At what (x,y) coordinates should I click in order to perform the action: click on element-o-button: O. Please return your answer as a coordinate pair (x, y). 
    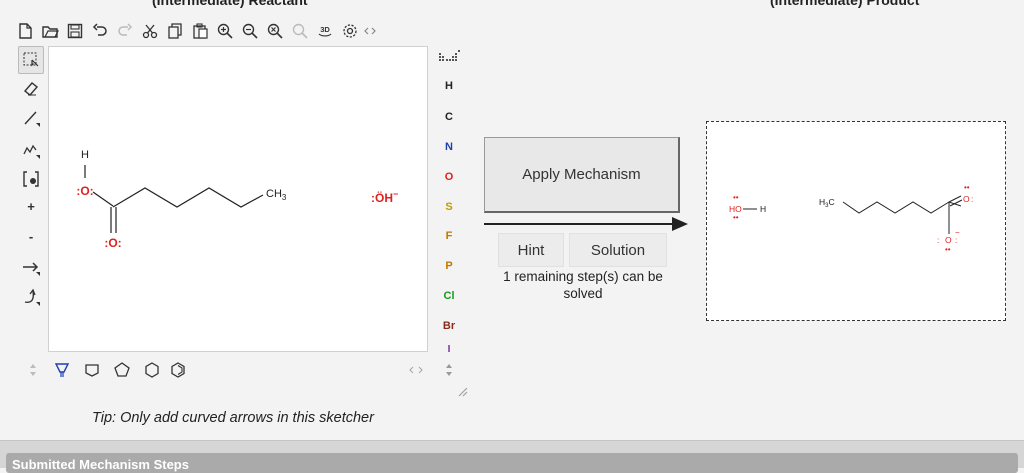
    Looking at the image, I should click on (449, 177).